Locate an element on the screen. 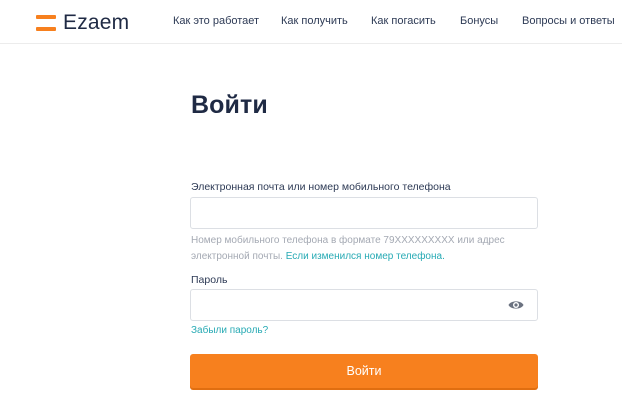  login-button: Войти is located at coordinates (364, 371).